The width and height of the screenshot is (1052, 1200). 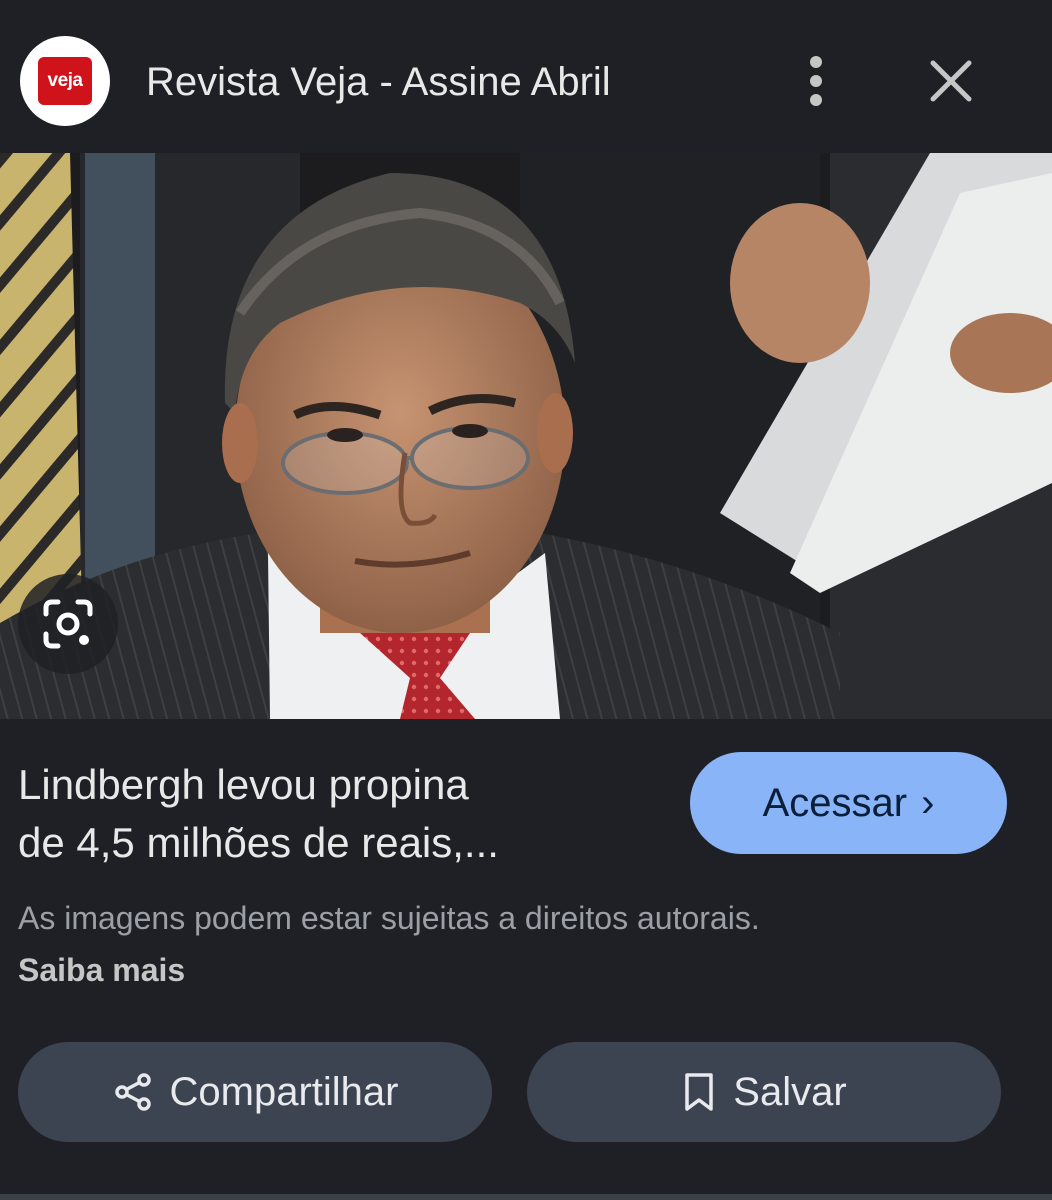 I want to click on more-options-button, so click(x=816, y=81).